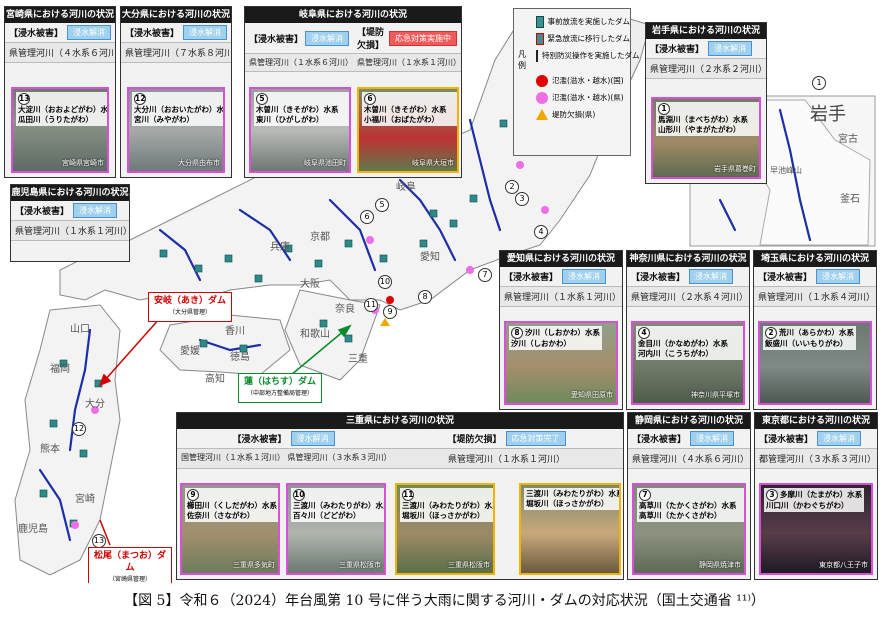 The width and height of the screenshot is (889, 621). I want to click on map-pin: 5, so click(382, 205).